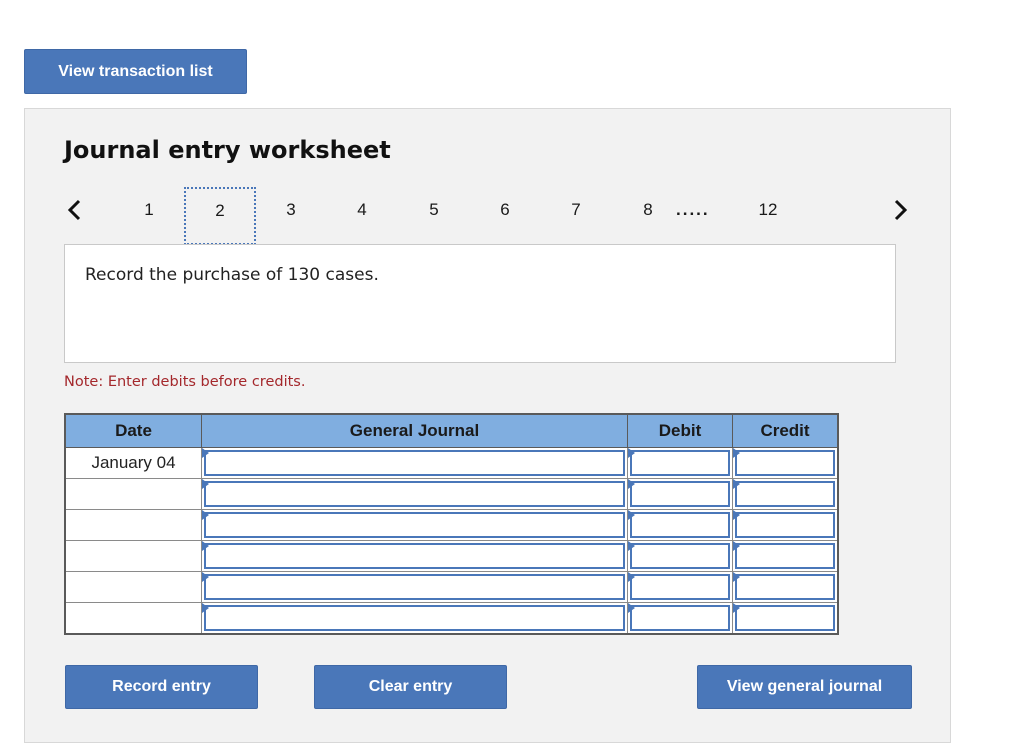  Describe the element at coordinates (480, 303) in the screenshot. I see `question-box: Record the purchase of 130 cases.` at that location.